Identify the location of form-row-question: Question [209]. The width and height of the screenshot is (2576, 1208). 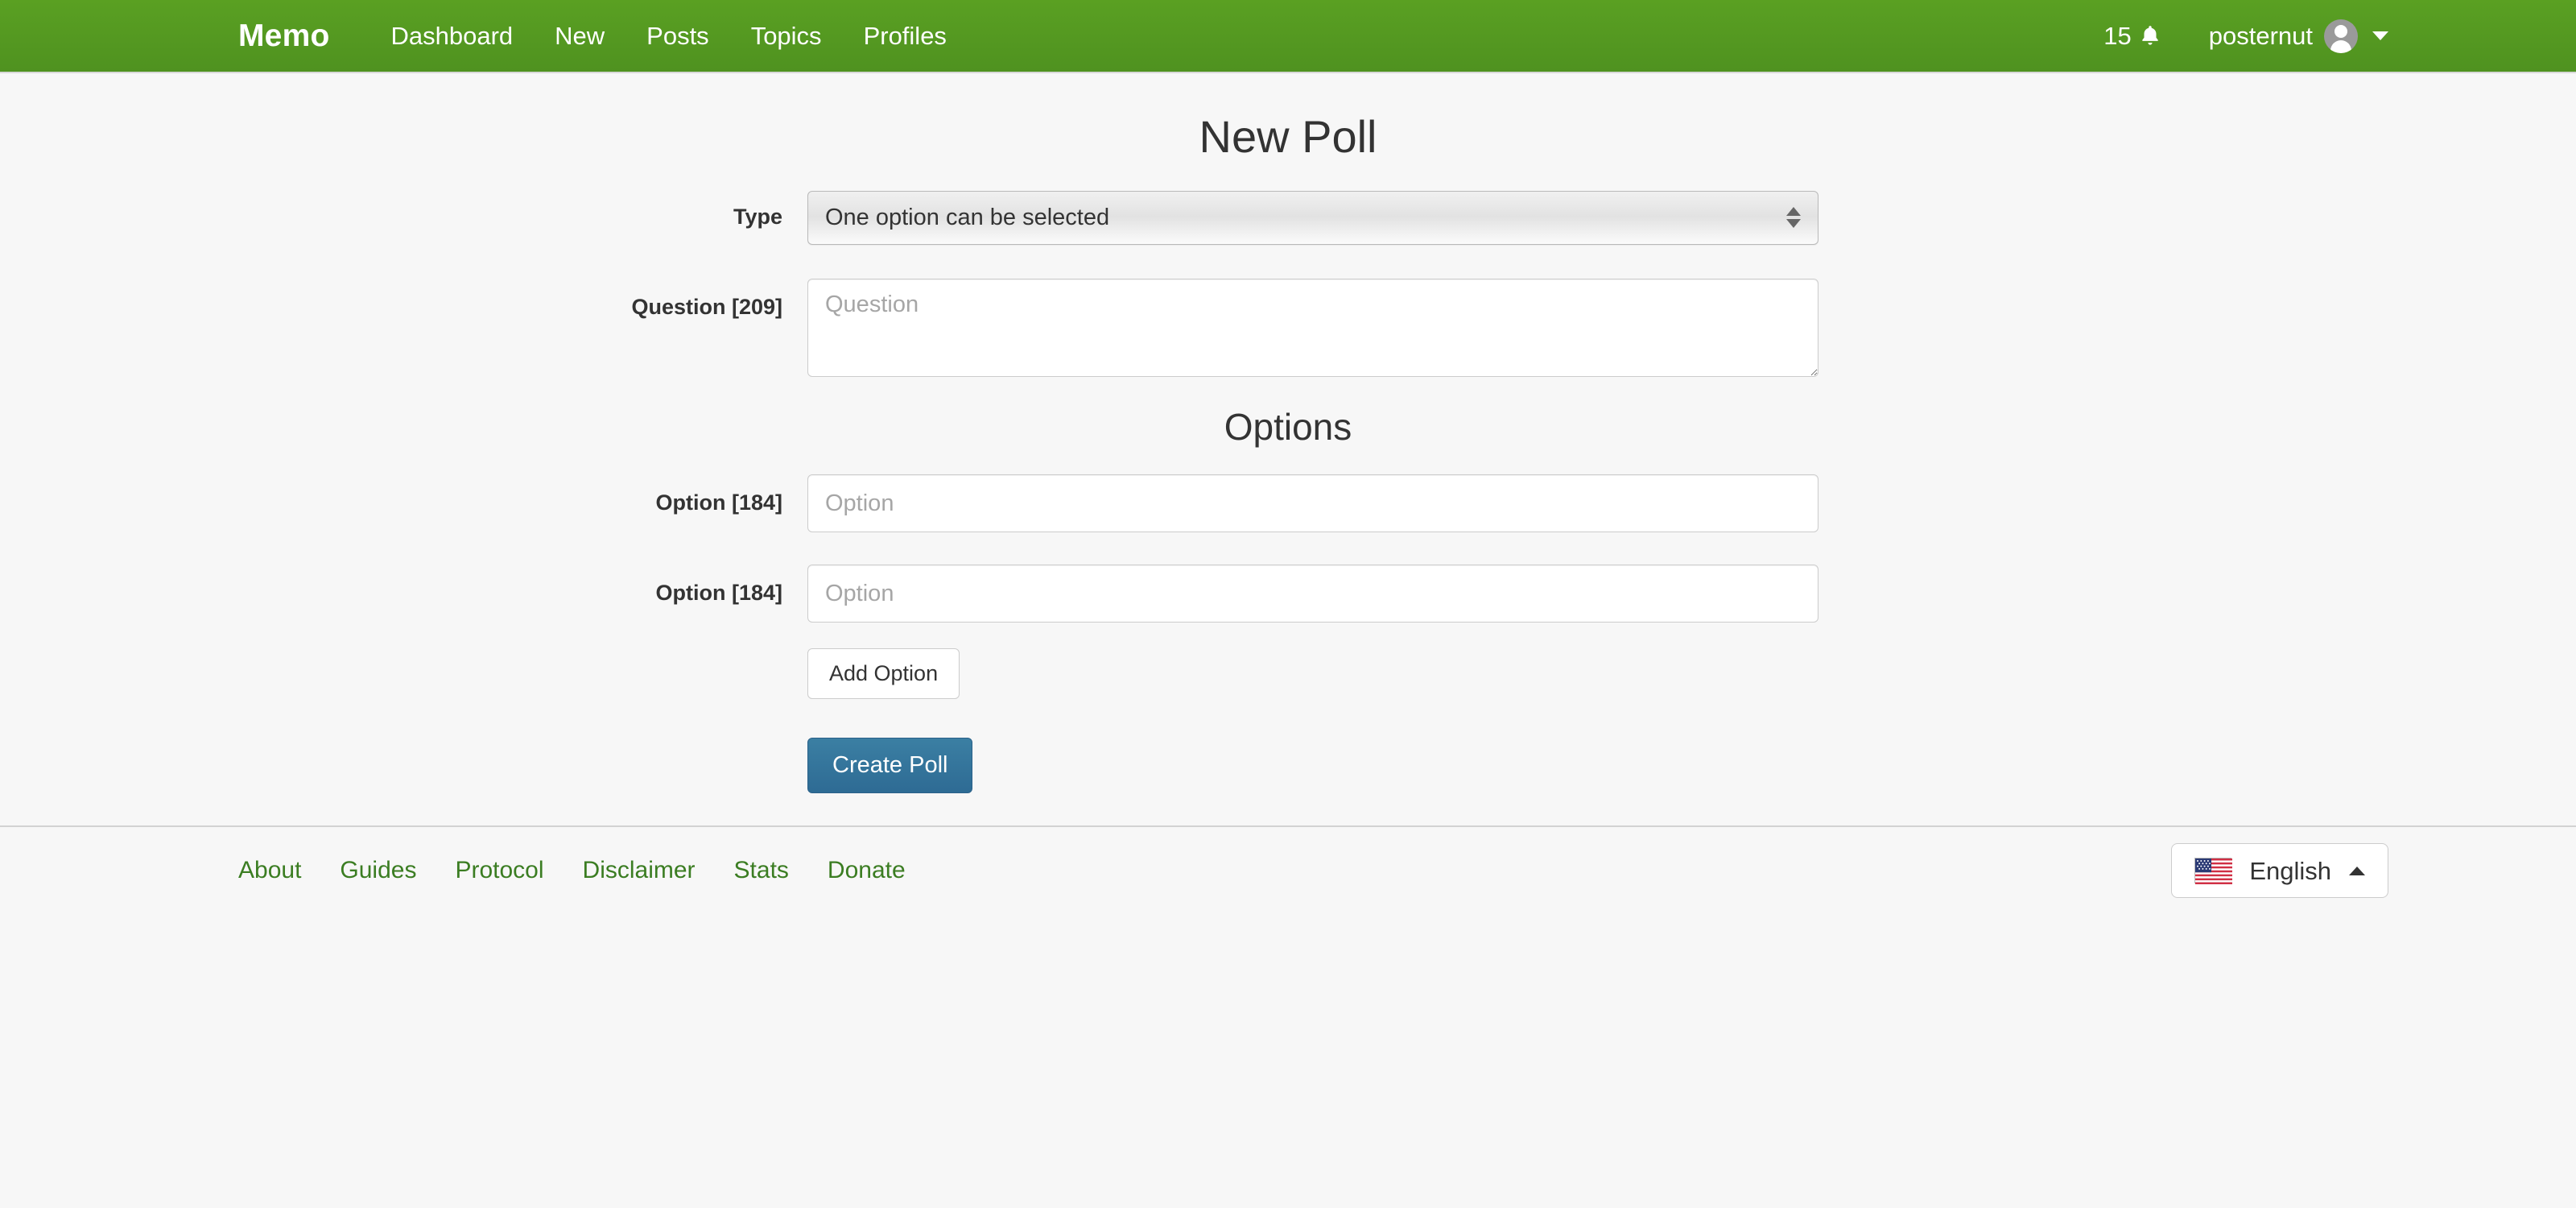
(1288, 329).